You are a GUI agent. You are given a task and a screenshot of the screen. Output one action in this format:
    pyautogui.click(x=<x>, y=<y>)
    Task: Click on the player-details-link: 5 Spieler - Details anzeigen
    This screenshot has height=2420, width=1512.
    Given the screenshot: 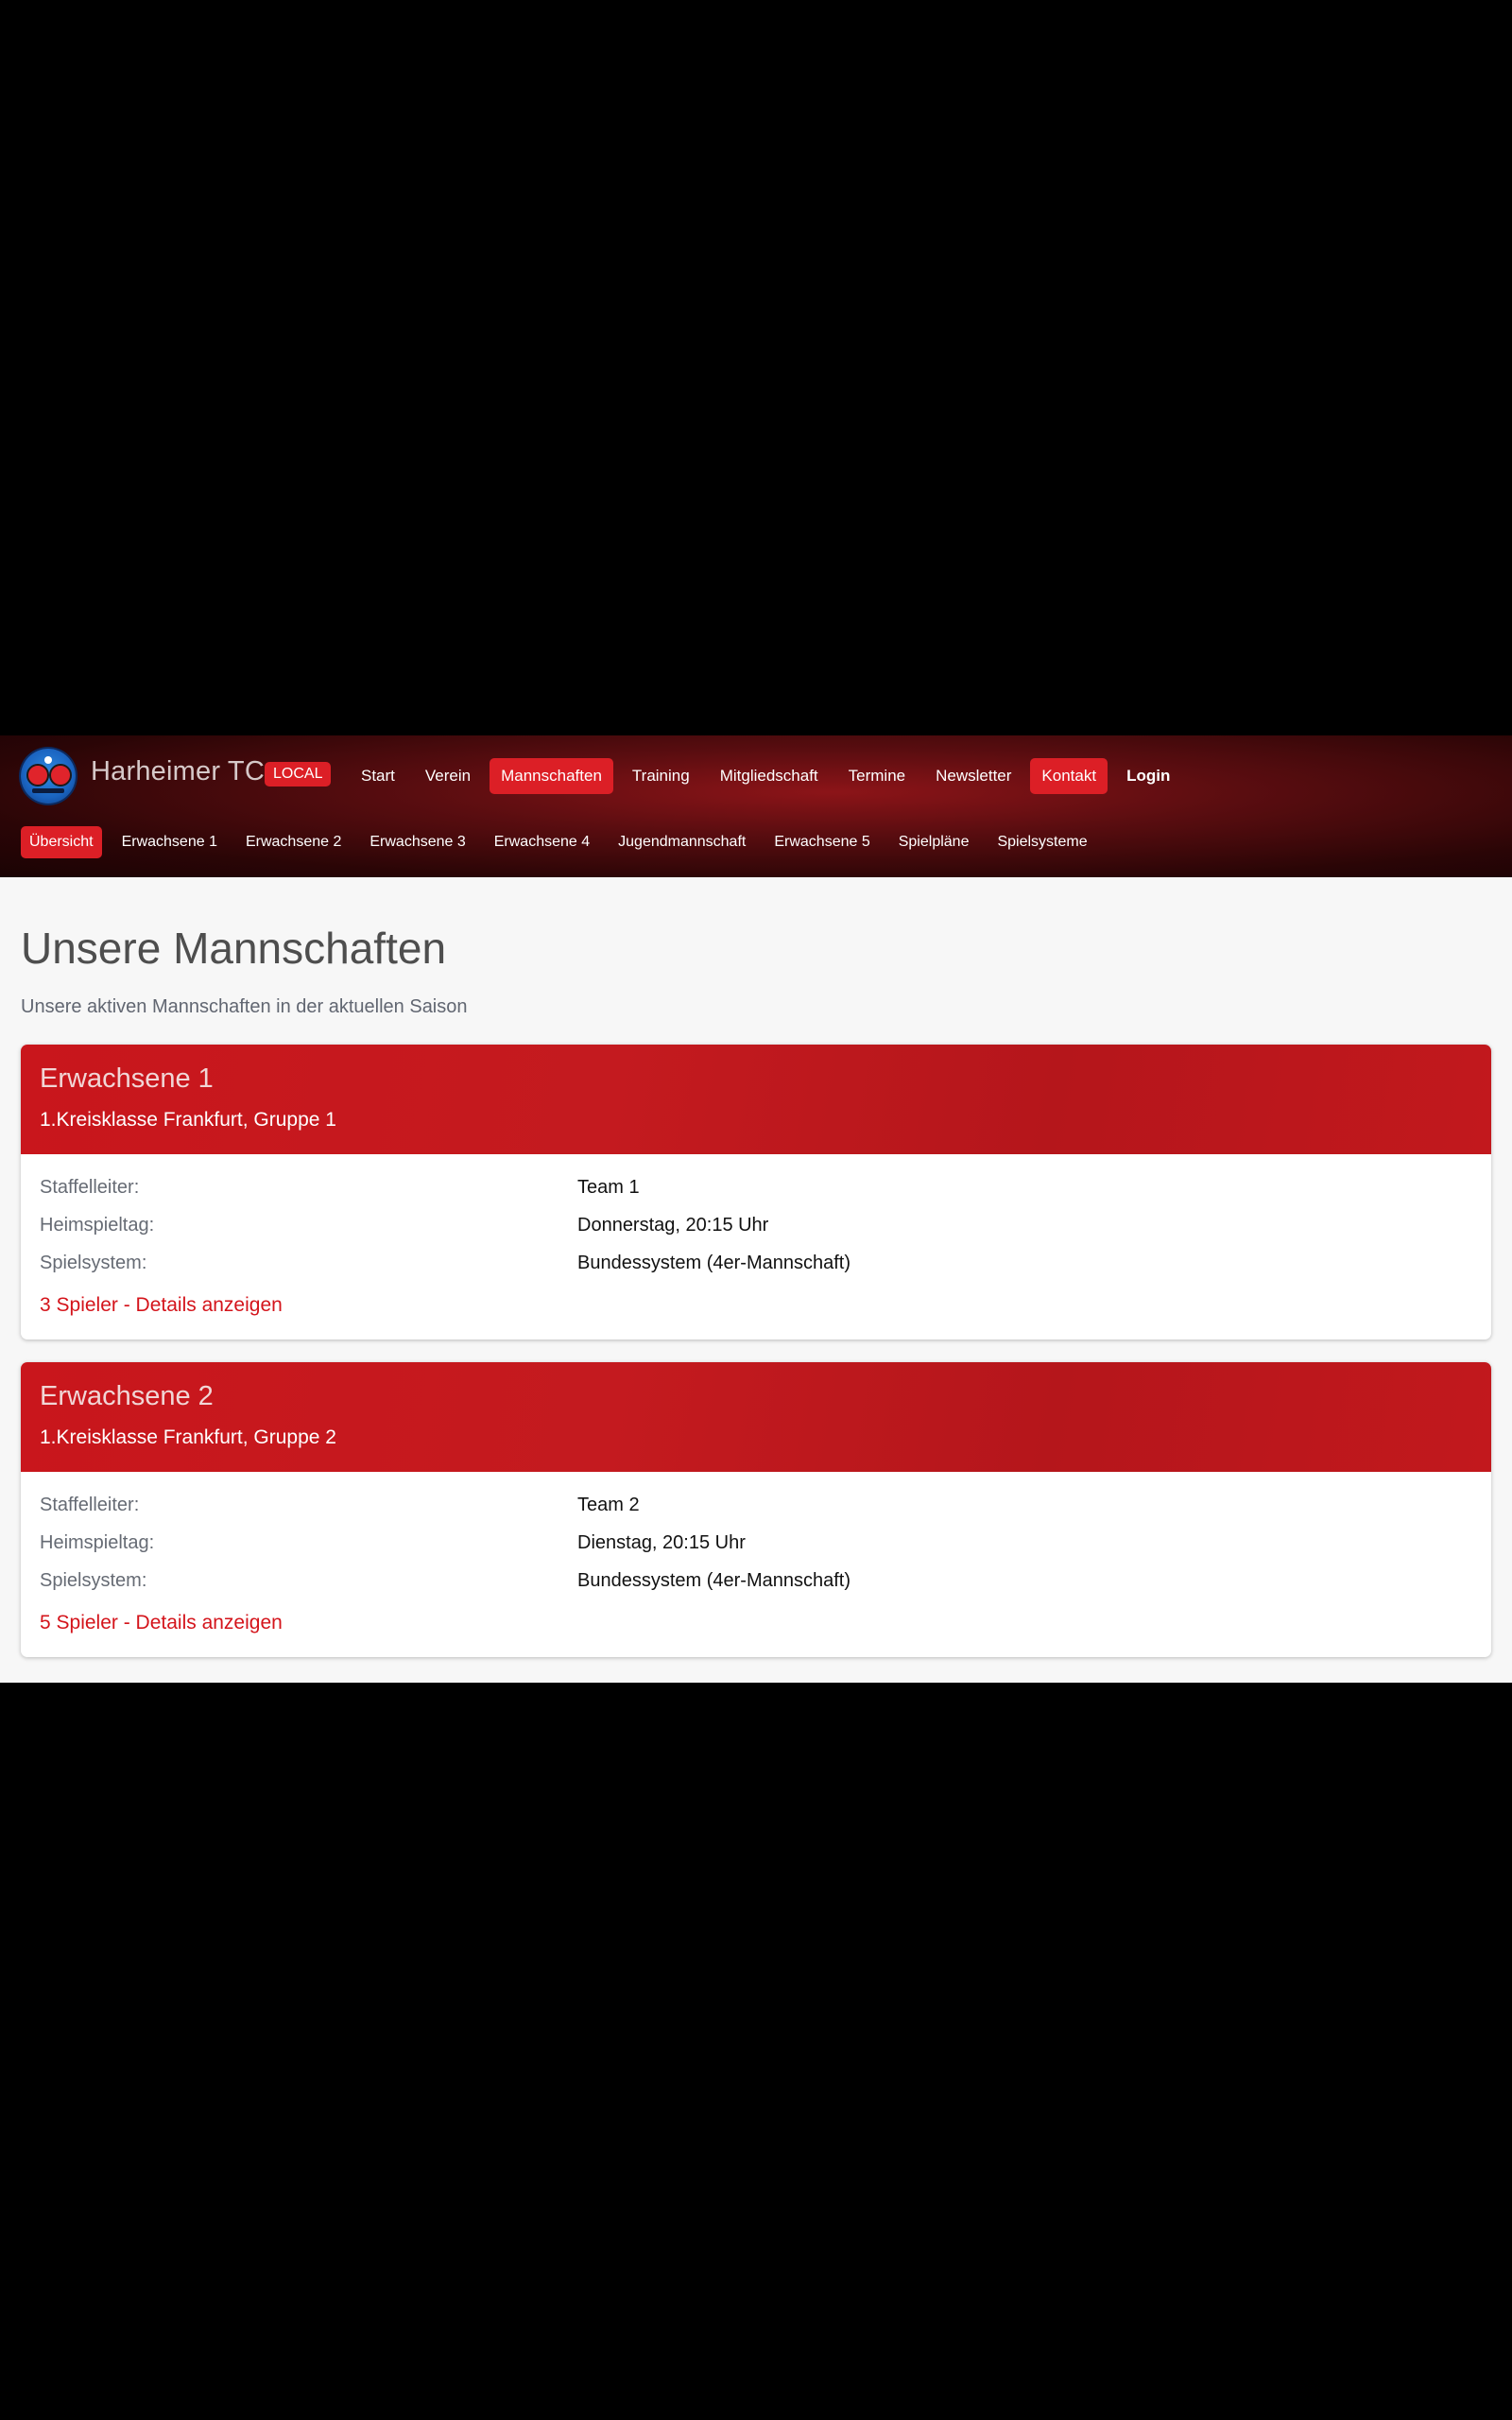 What is the action you would take?
    pyautogui.click(x=161, y=1623)
    